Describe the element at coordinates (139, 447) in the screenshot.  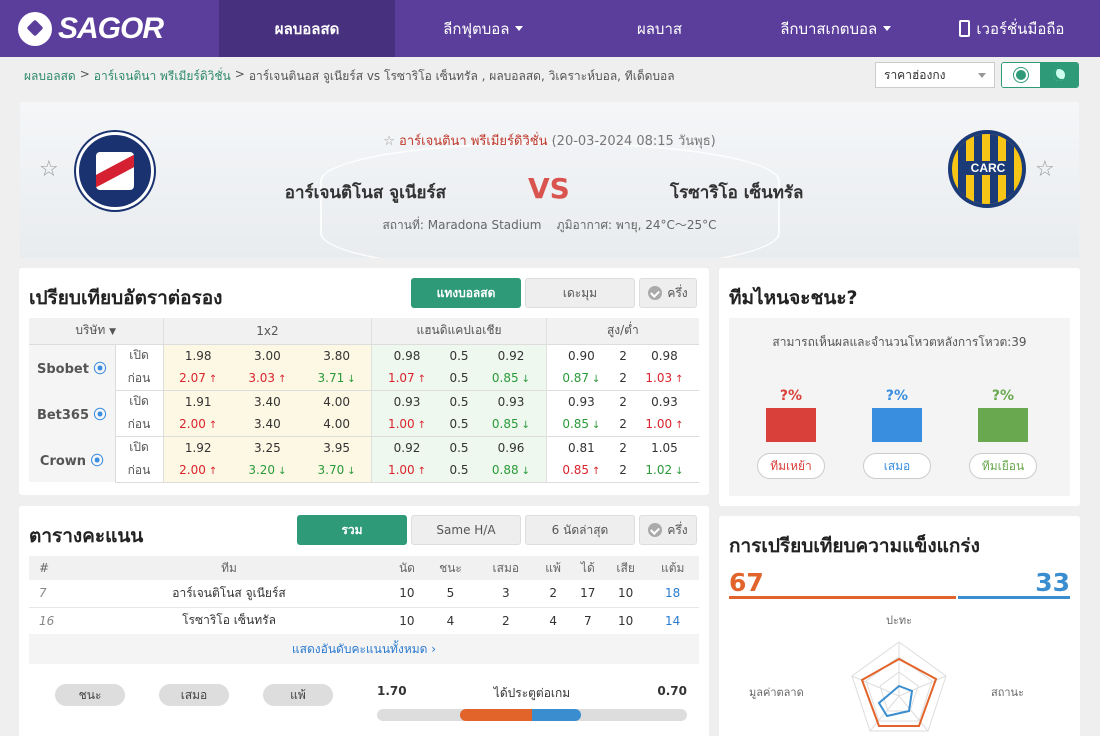
I see `opening-label: เปิด` at that location.